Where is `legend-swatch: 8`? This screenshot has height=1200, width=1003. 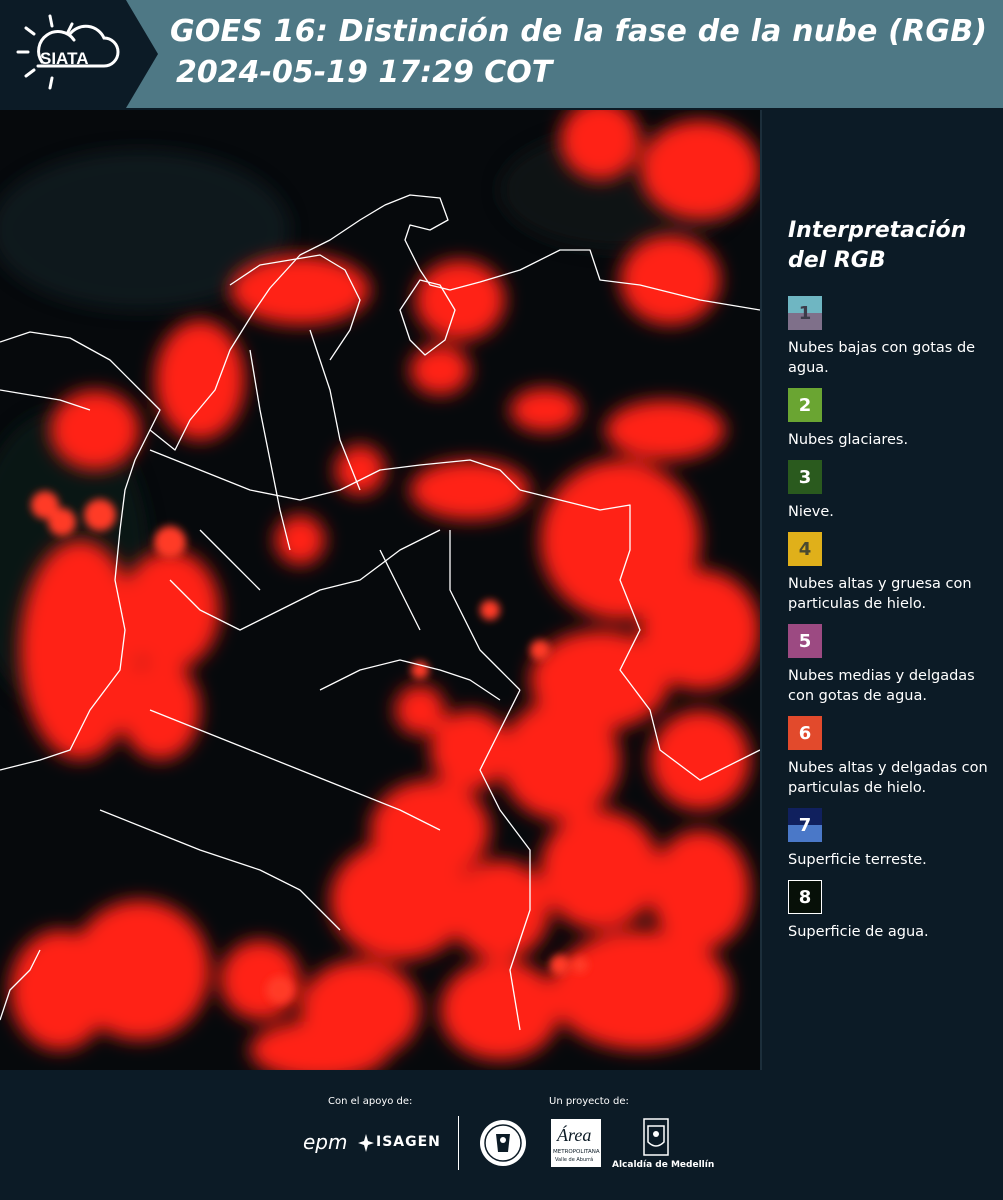
legend-swatch: 8 is located at coordinates (805, 897).